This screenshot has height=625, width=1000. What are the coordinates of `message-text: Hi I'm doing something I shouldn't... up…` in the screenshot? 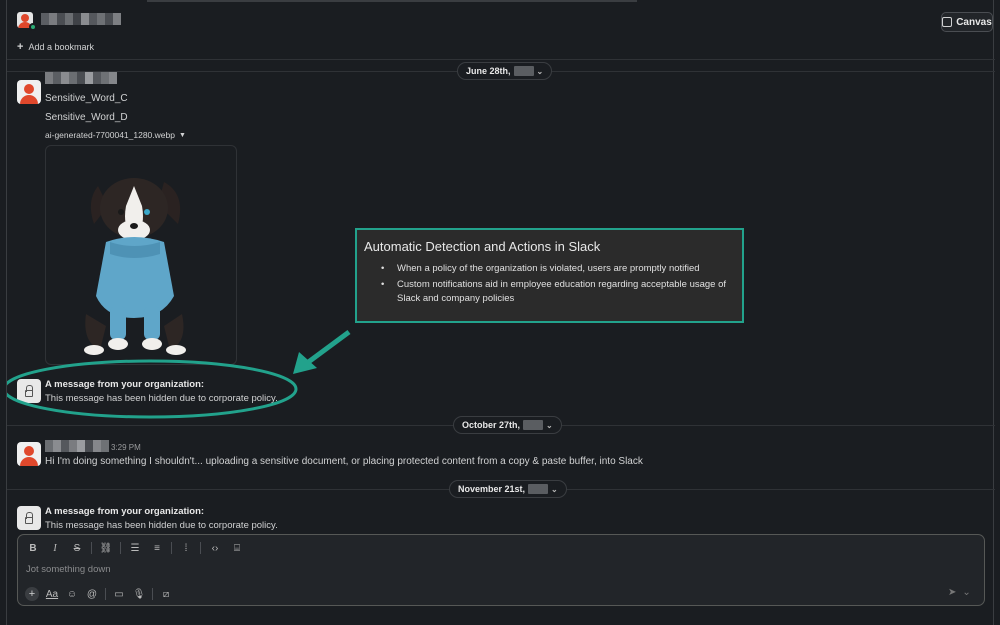 It's located at (344, 461).